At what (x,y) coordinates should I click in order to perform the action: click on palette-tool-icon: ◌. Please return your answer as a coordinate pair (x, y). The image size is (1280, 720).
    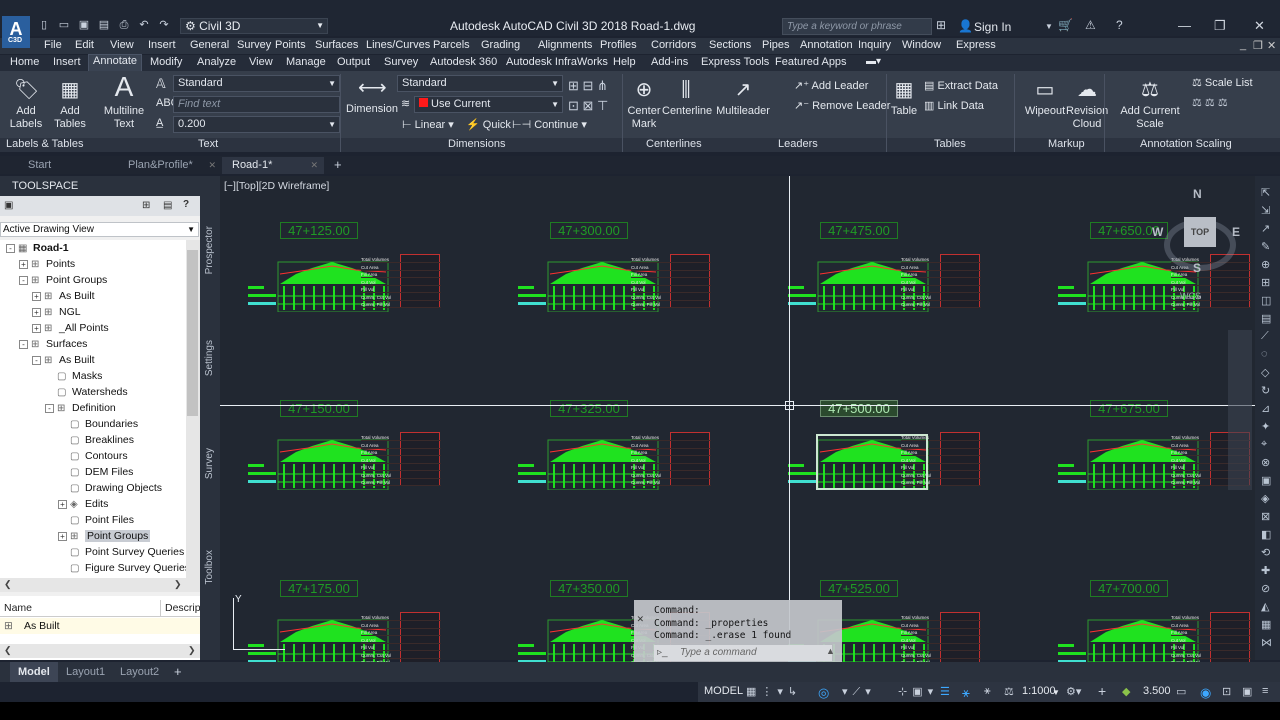
    Looking at the image, I should click on (1264, 354).